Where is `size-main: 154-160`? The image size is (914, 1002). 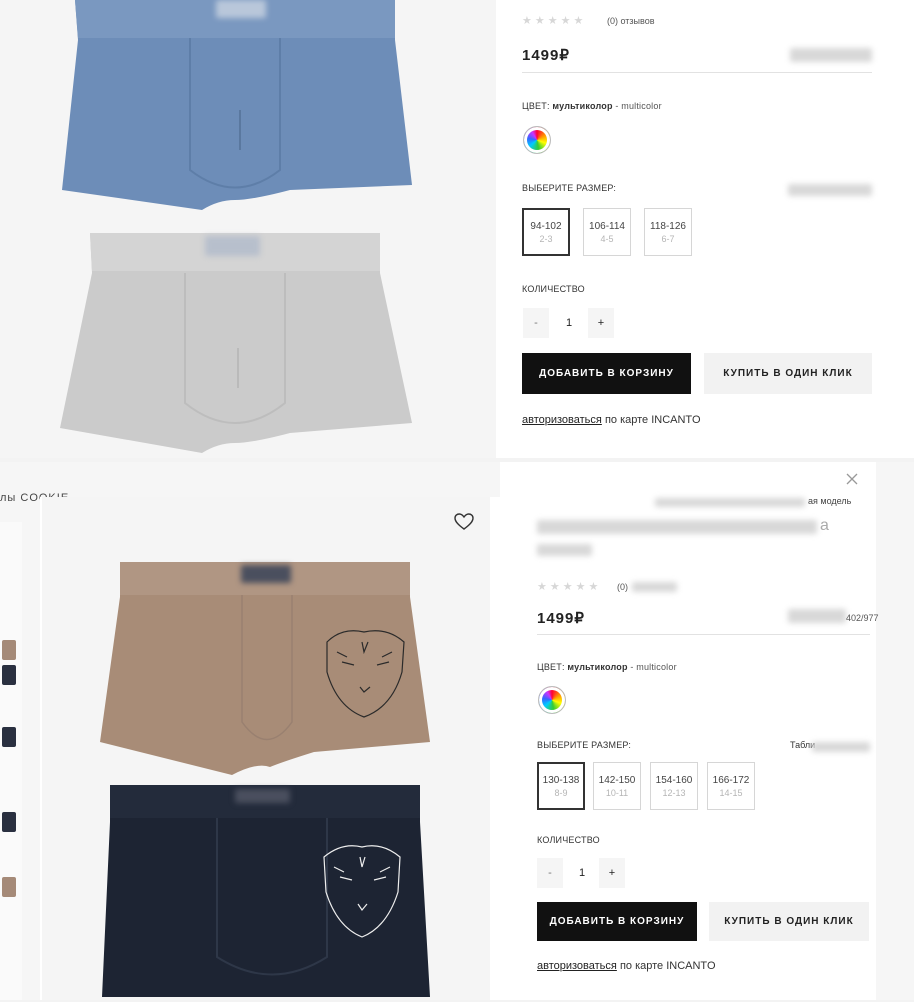 size-main: 154-160 is located at coordinates (674, 780).